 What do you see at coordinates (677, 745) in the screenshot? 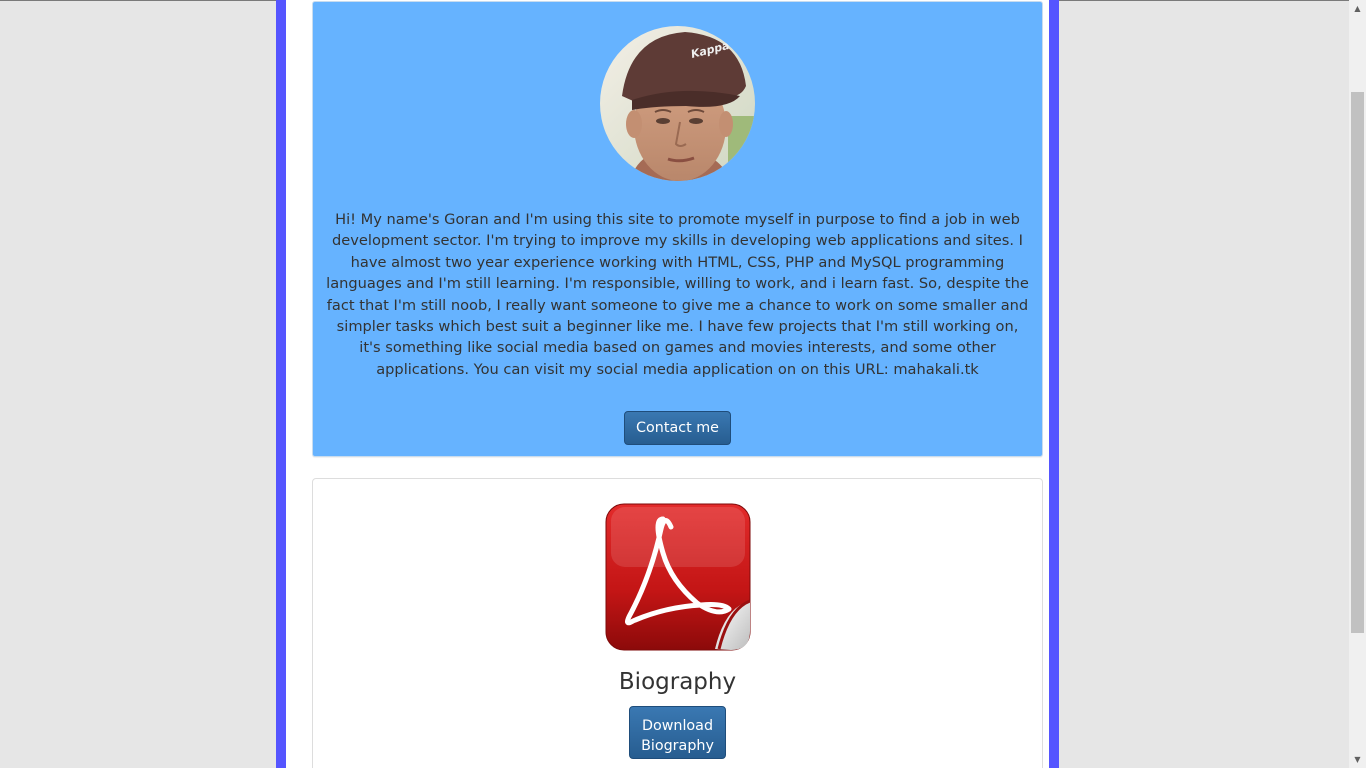
I see `download-button-label-line2: Biography` at bounding box center [677, 745].